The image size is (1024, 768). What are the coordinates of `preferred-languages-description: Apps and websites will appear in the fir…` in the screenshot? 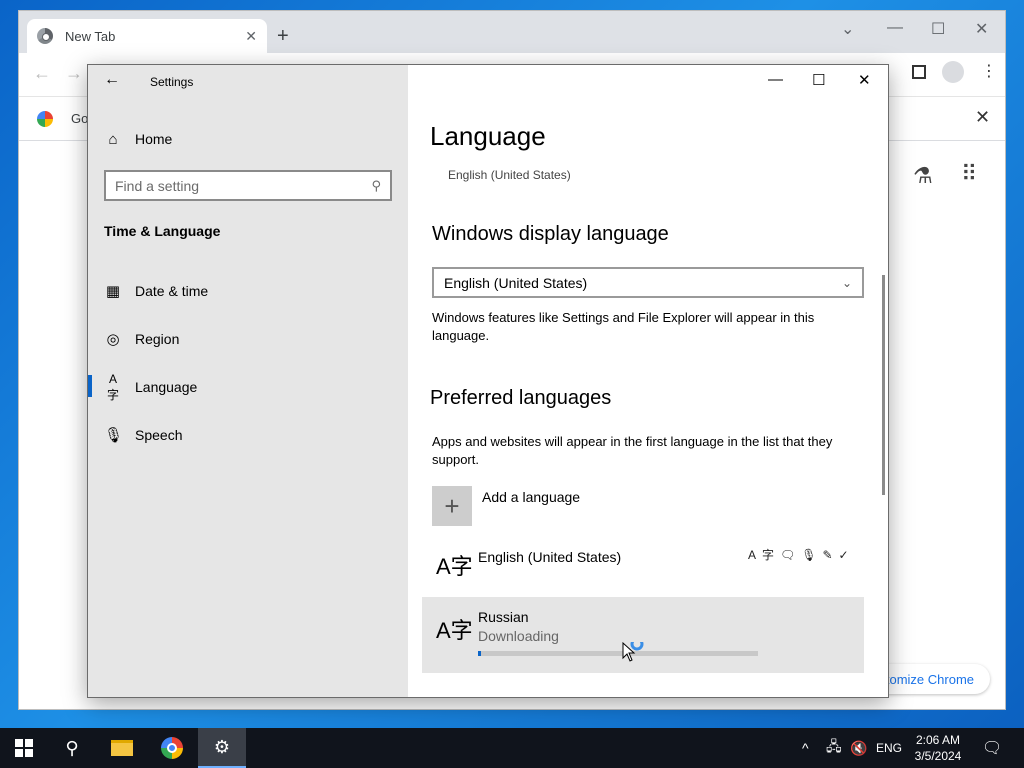 It's located at (632, 450).